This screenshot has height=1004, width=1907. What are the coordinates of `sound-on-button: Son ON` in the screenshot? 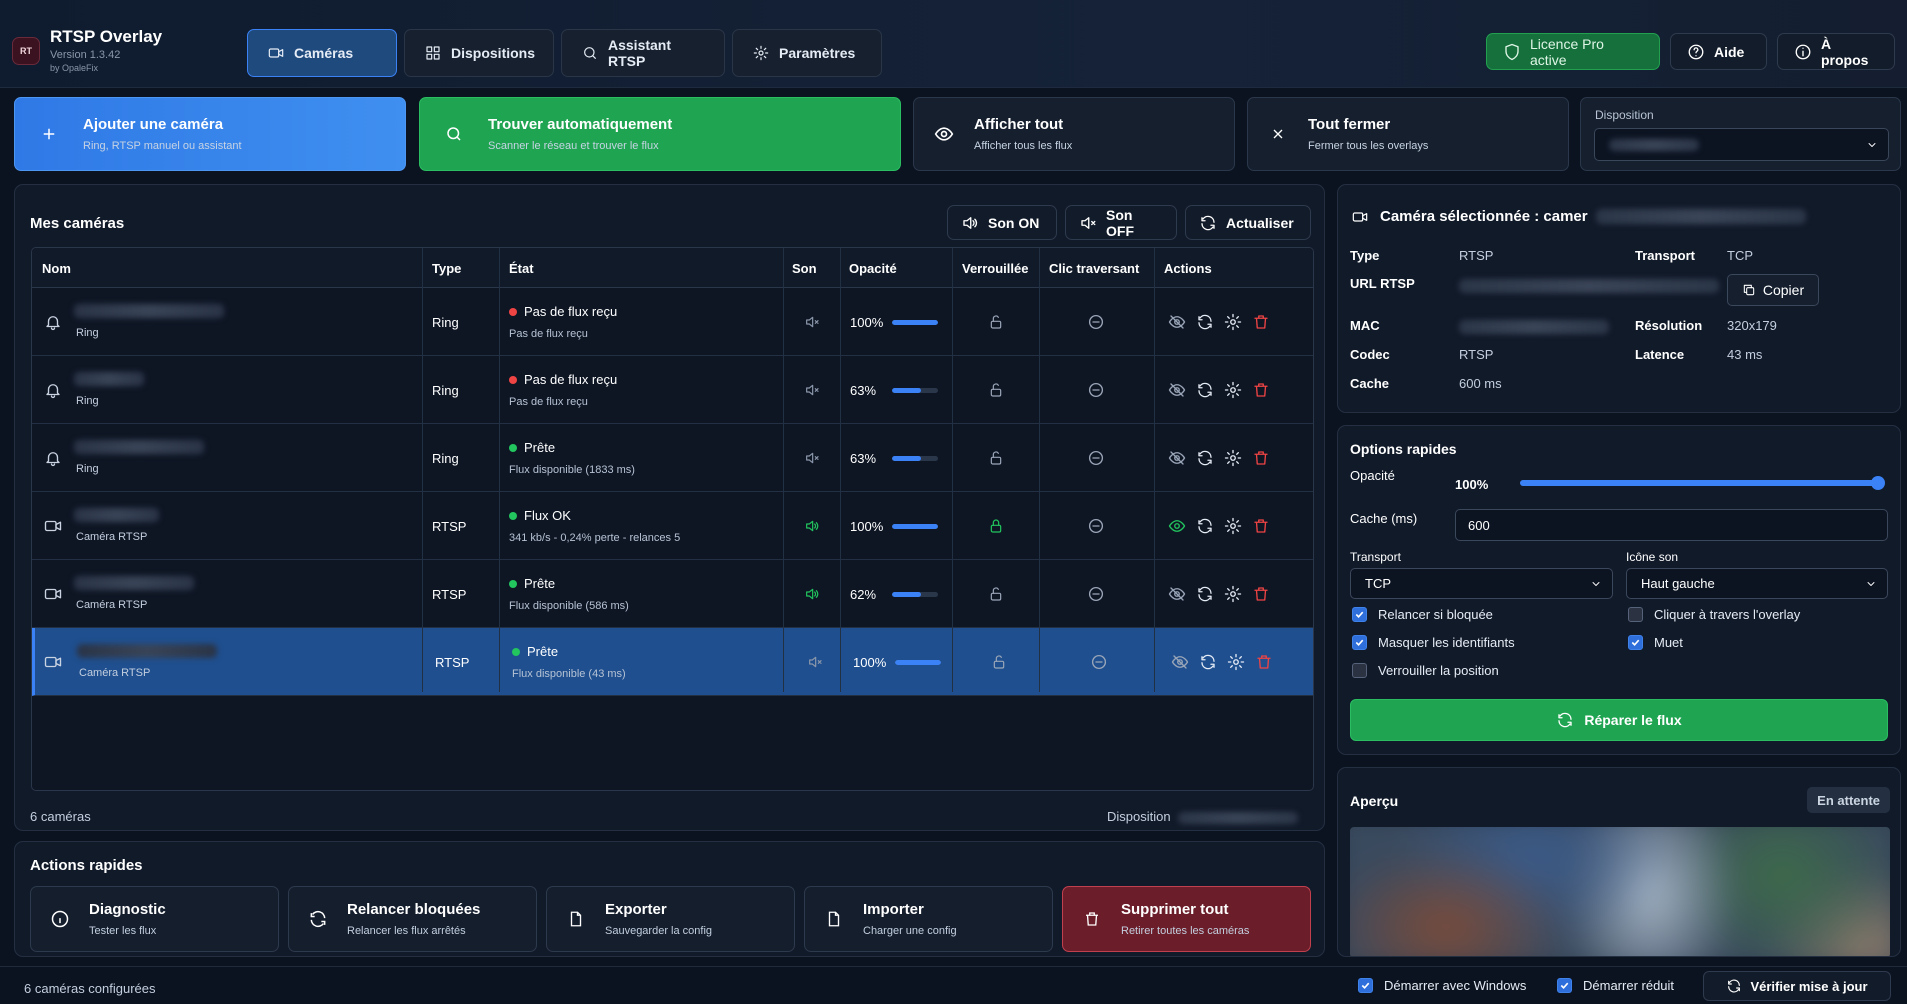 It's located at (1002, 222).